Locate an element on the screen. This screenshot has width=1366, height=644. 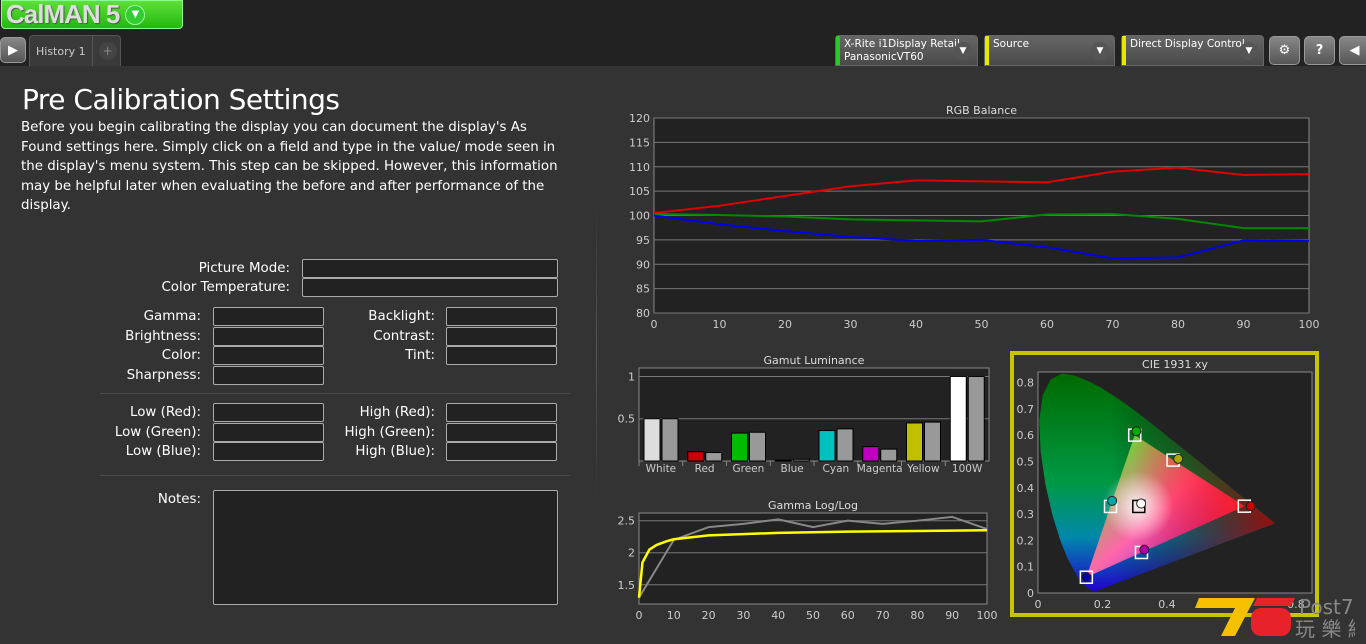
chart-title: Gamma Log/Log is located at coordinates (813, 505).